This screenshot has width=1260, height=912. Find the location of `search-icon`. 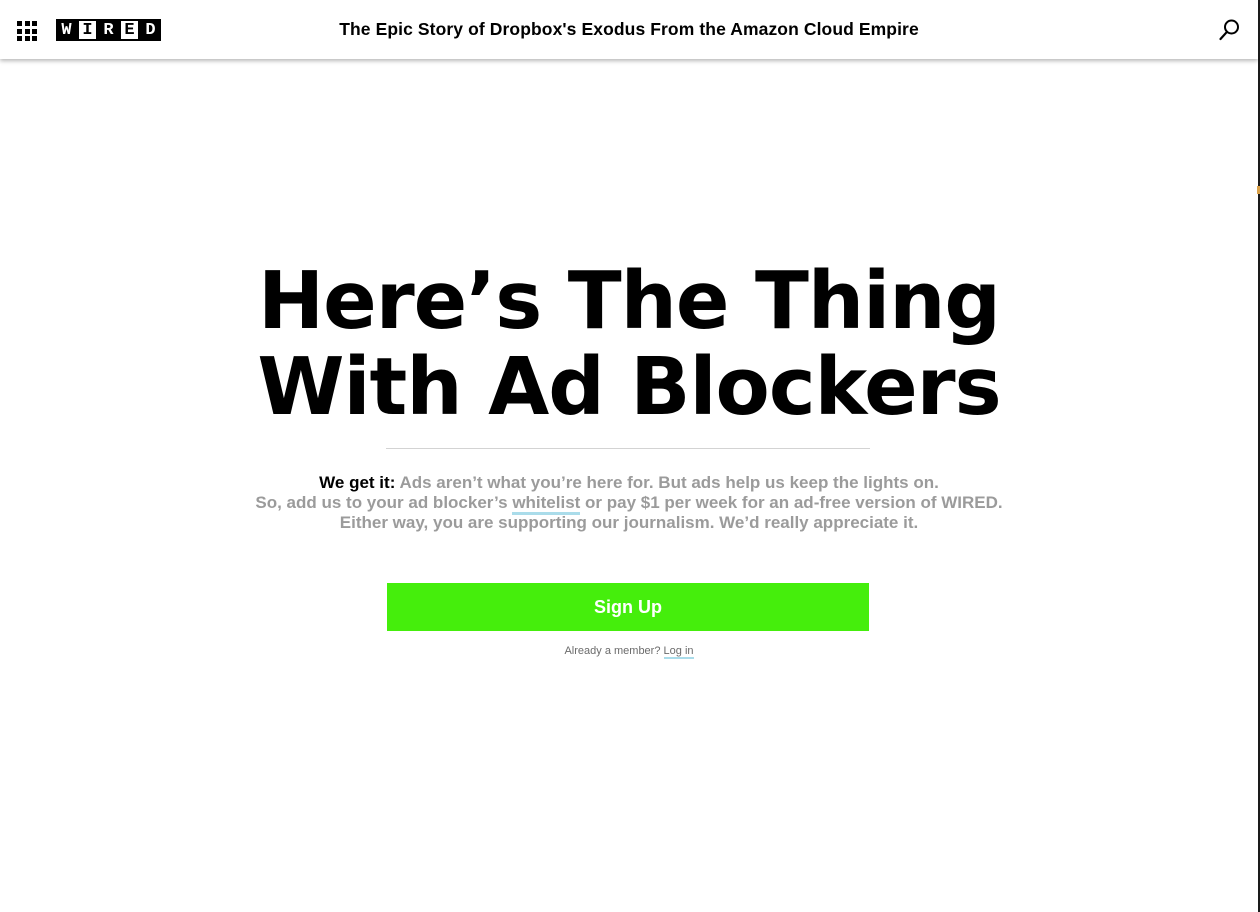

search-icon is located at coordinates (1230, 30).